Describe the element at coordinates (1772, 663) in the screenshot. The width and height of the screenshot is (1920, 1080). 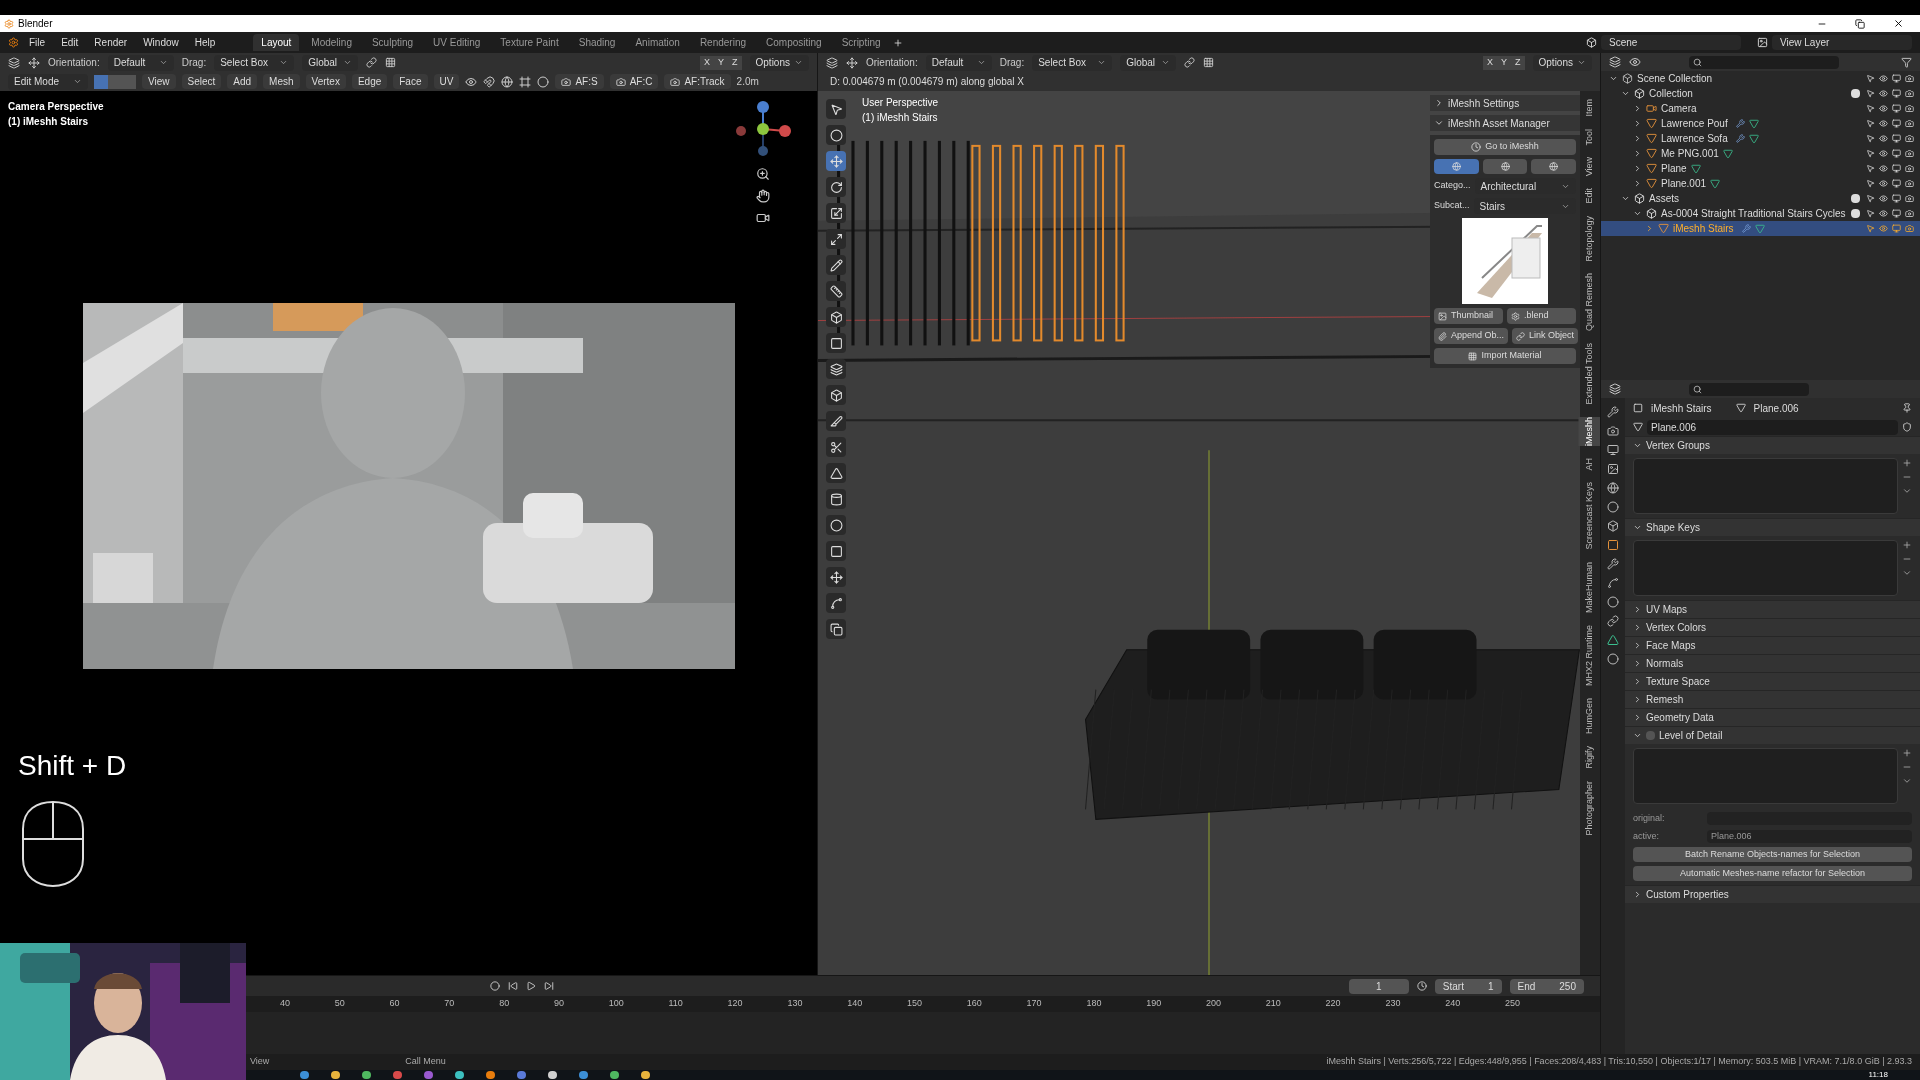
I see `panel-header: Normals` at that location.